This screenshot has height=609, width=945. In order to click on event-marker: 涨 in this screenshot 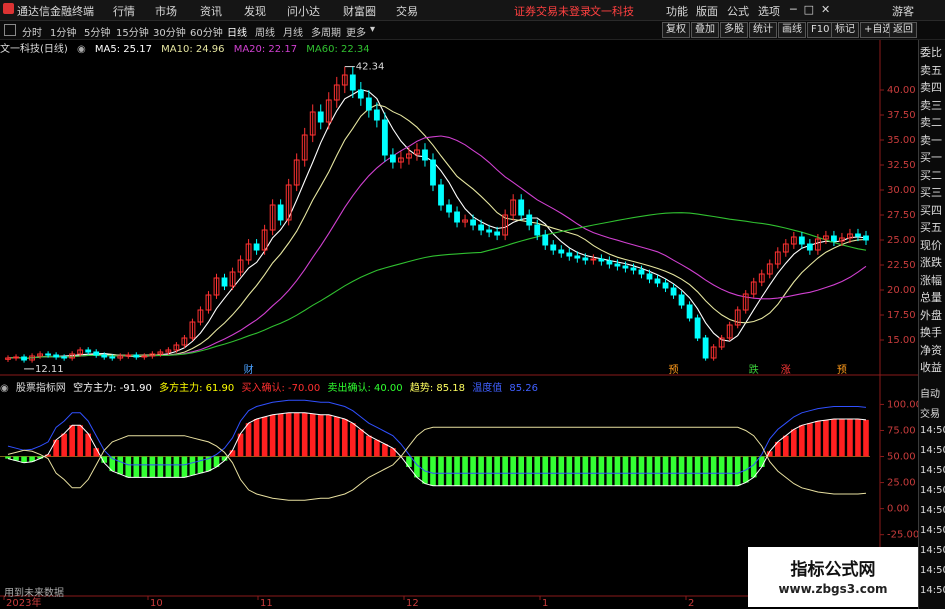, I will do `click(786, 370)`.